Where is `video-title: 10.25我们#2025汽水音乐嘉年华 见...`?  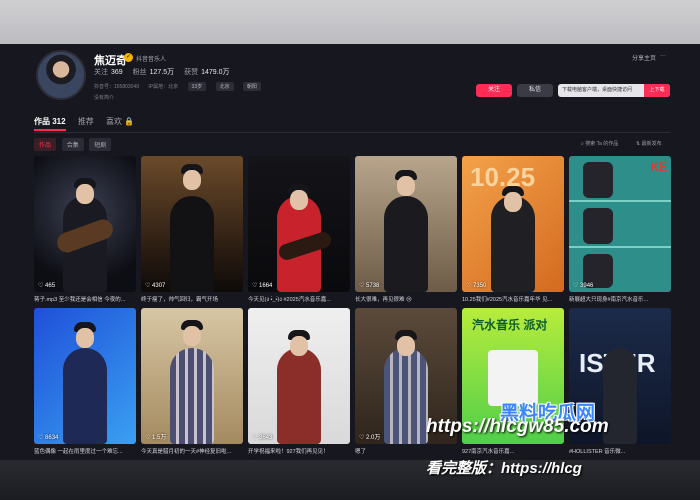
video-title: 10.25我们#2025汽水音乐嘉年华 见... is located at coordinates (513, 299).